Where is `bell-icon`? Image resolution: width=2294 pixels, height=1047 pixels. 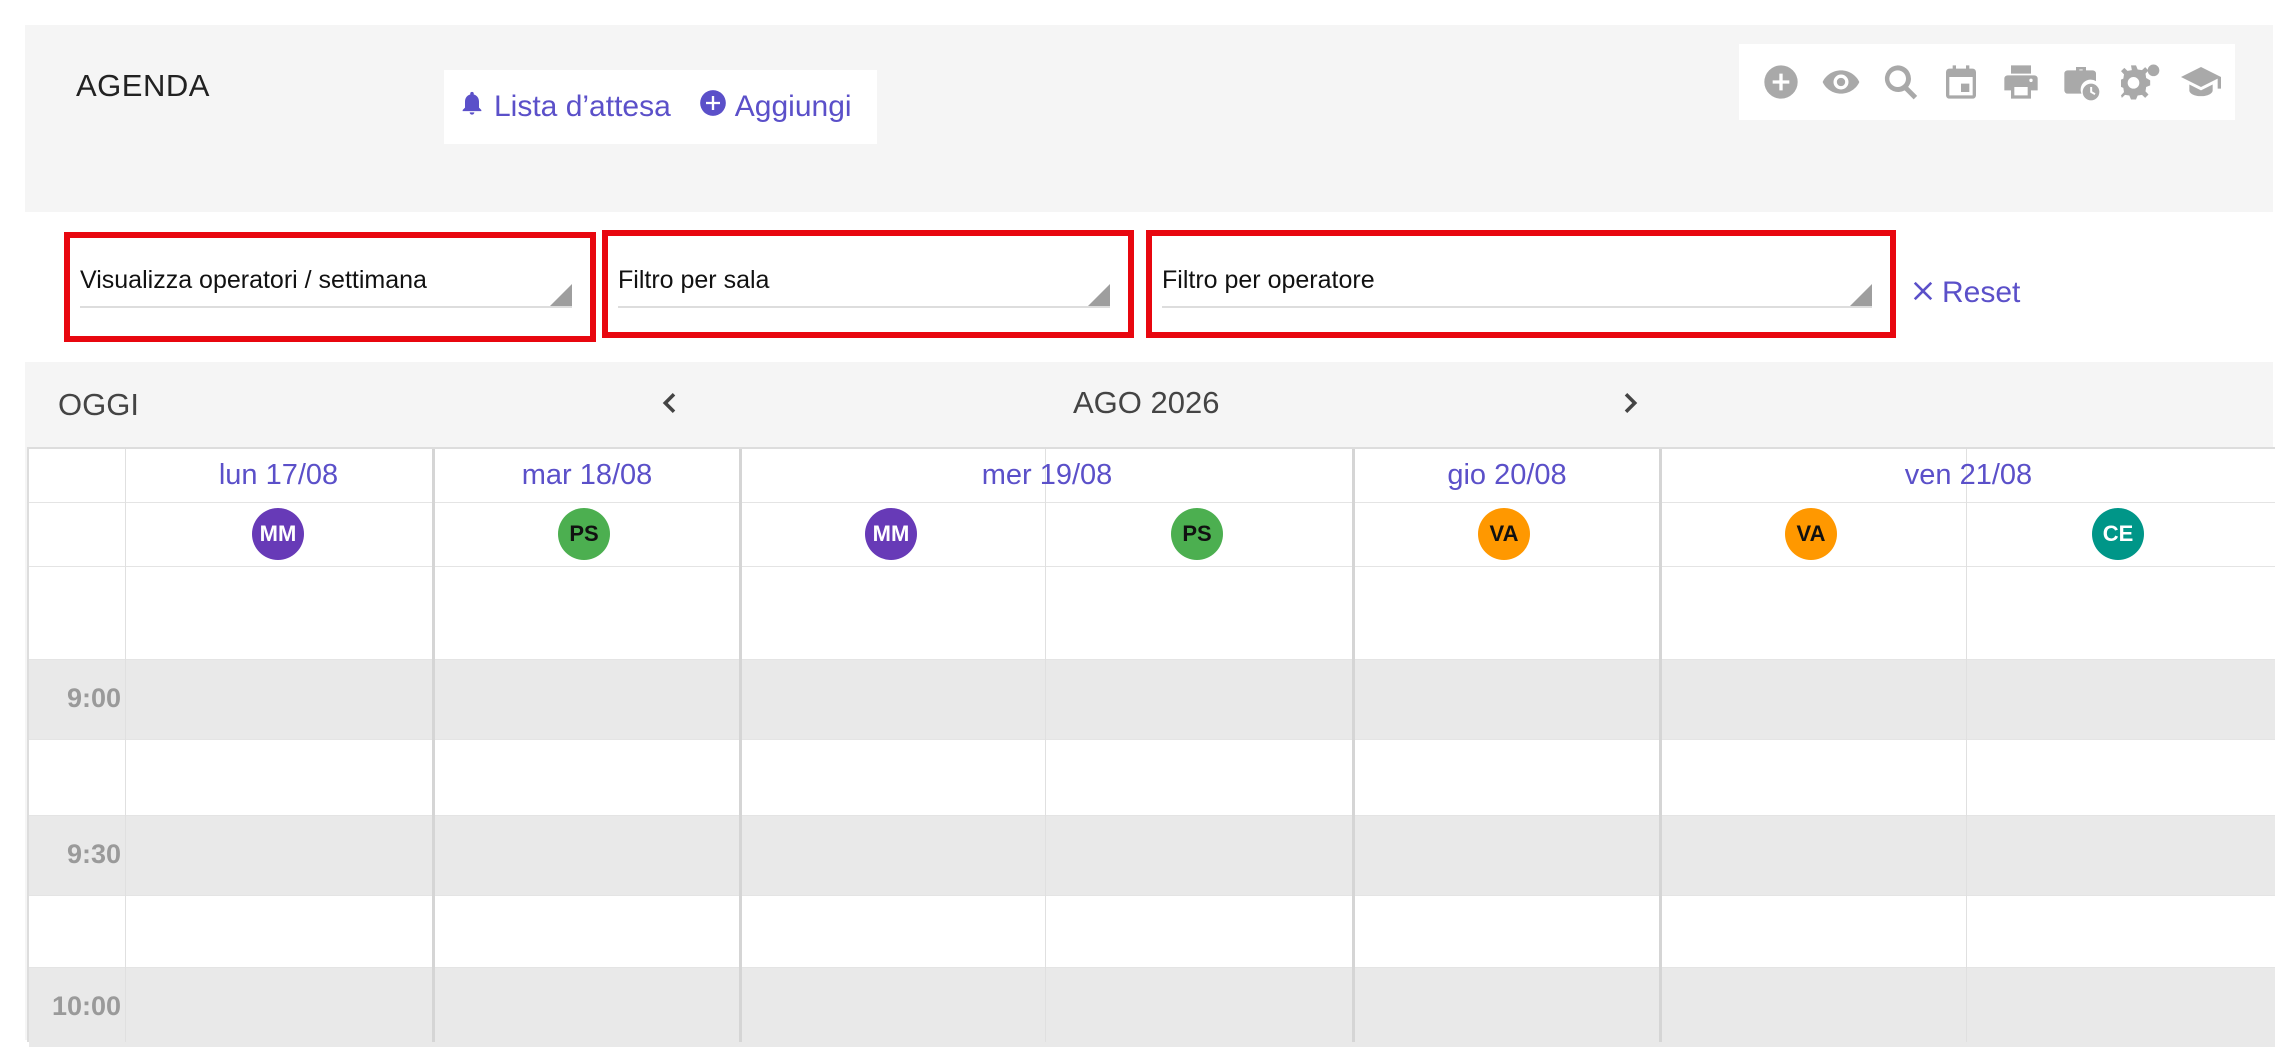 bell-icon is located at coordinates (472, 107).